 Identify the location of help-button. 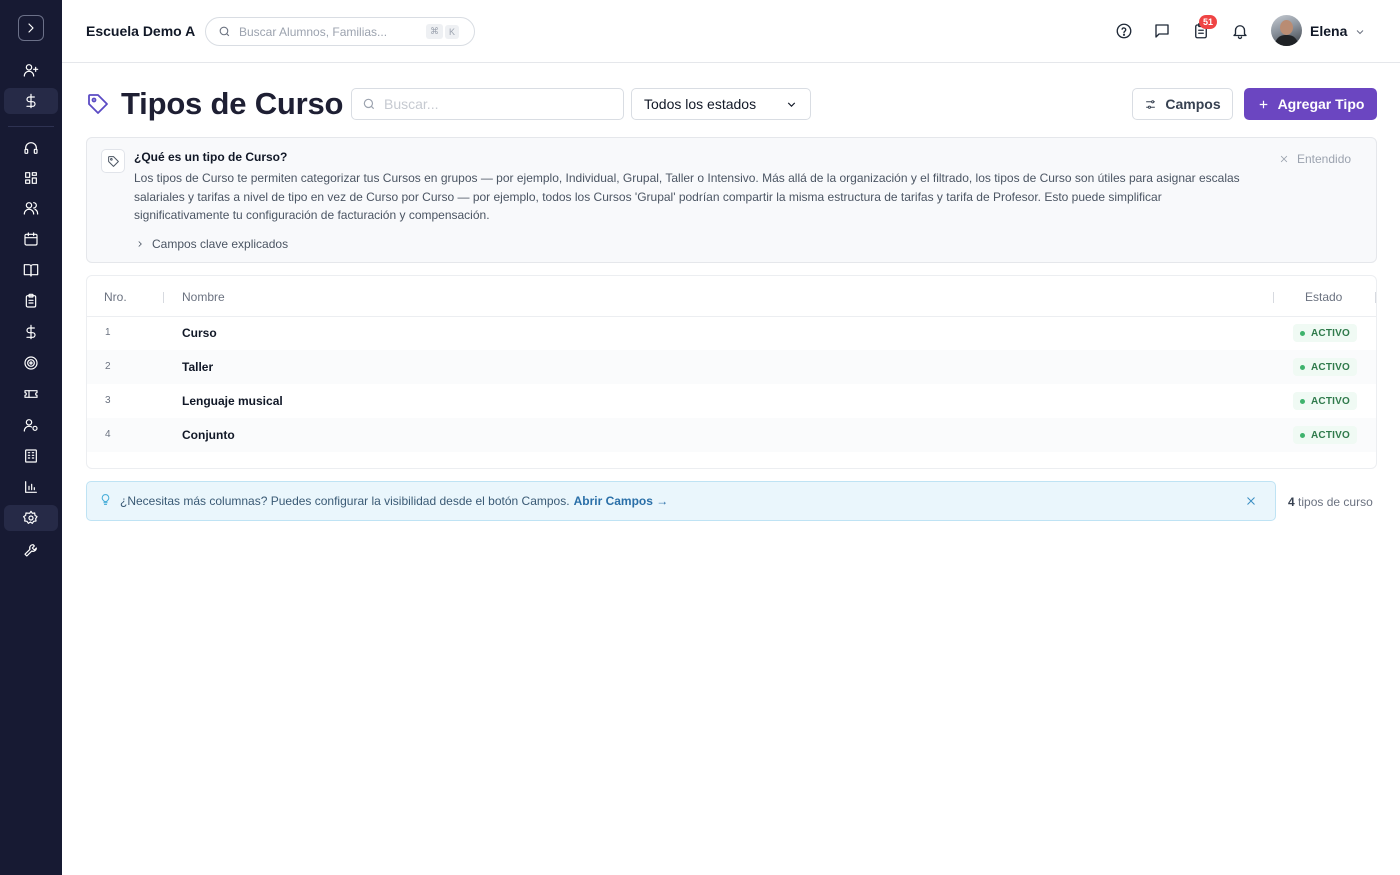
(1124, 31).